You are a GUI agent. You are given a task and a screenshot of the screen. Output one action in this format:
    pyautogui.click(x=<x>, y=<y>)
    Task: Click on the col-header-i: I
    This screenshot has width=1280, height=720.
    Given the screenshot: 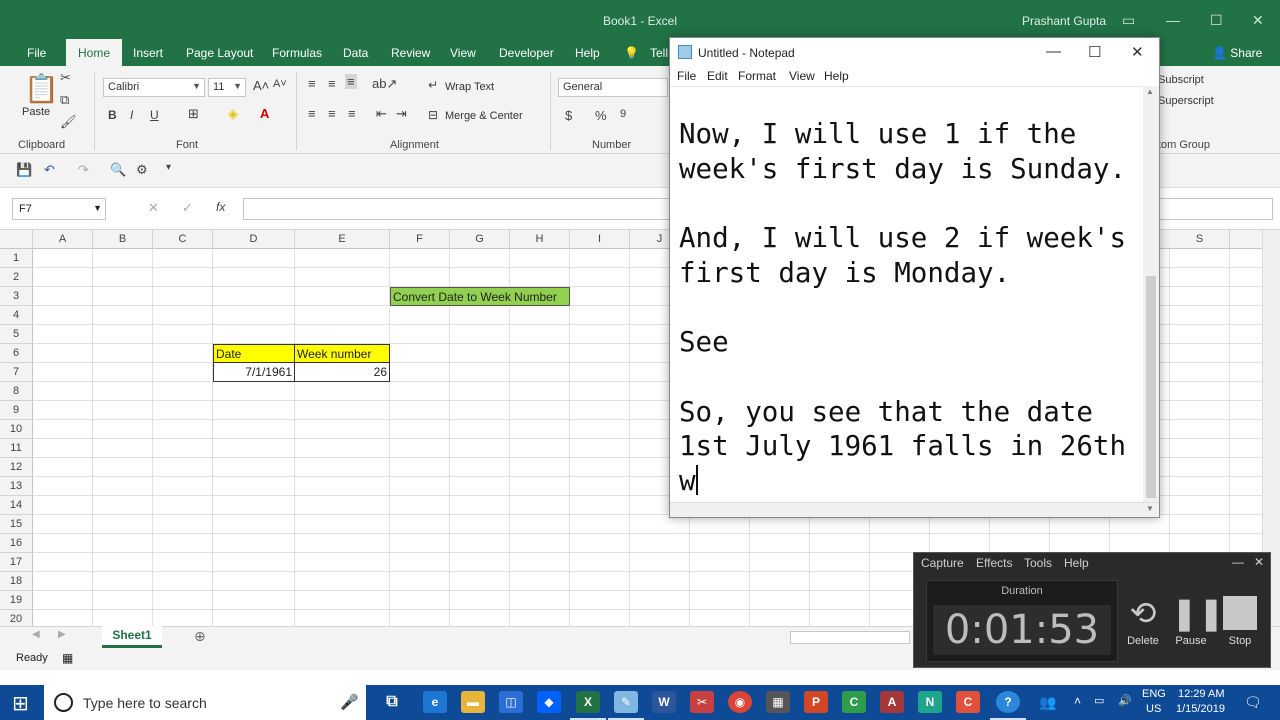 What is the action you would take?
    pyautogui.click(x=600, y=239)
    